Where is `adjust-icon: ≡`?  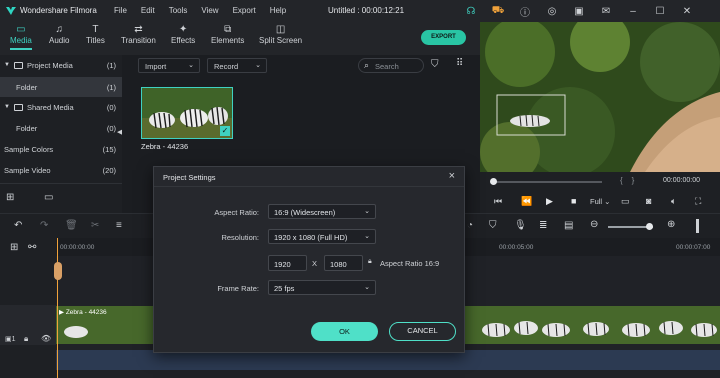
adjust-icon: ≡ is located at coordinates (119, 225).